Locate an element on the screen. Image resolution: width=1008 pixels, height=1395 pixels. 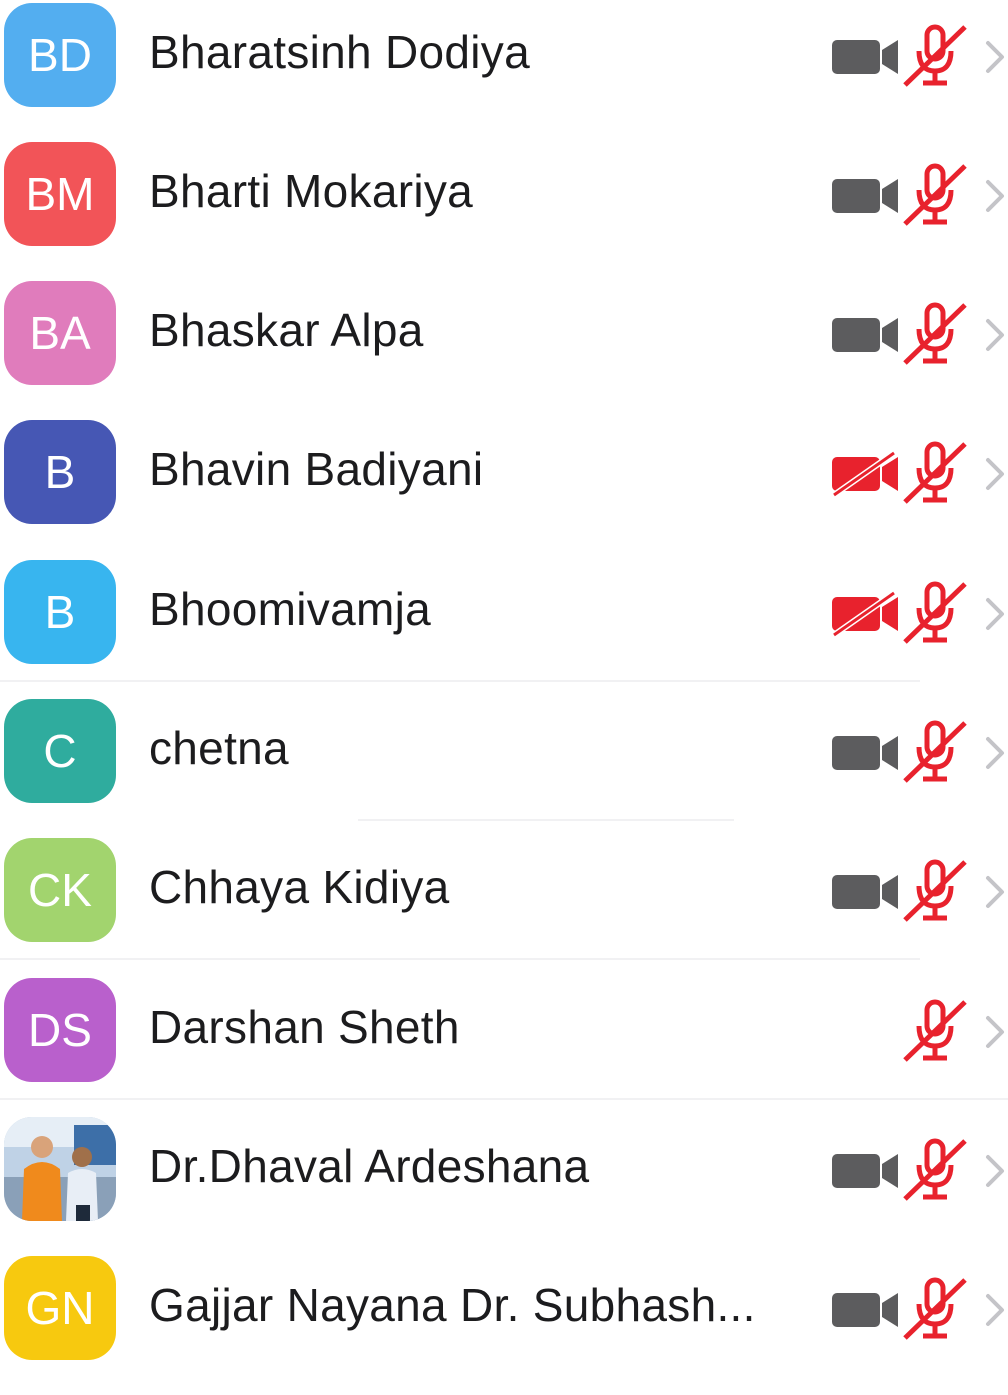
avatar-initials: DS is located at coordinates (60, 1030).